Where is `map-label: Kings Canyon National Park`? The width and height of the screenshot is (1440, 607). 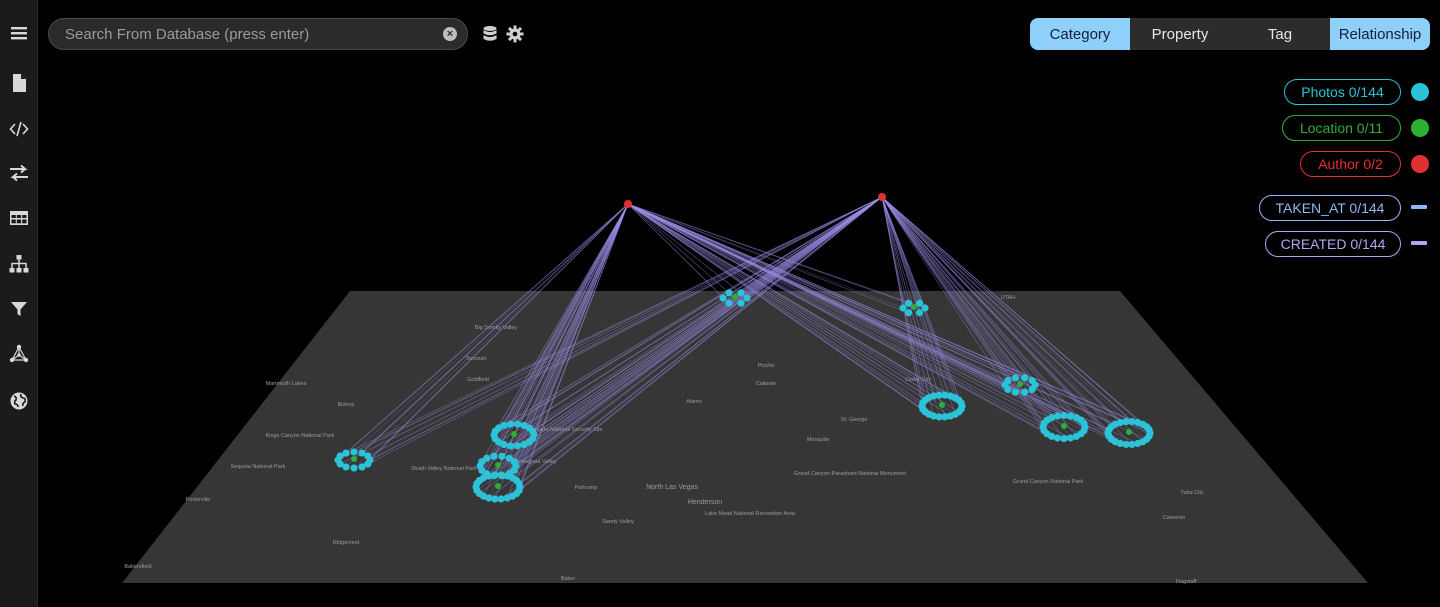 map-label: Kings Canyon National Park is located at coordinates (300, 436).